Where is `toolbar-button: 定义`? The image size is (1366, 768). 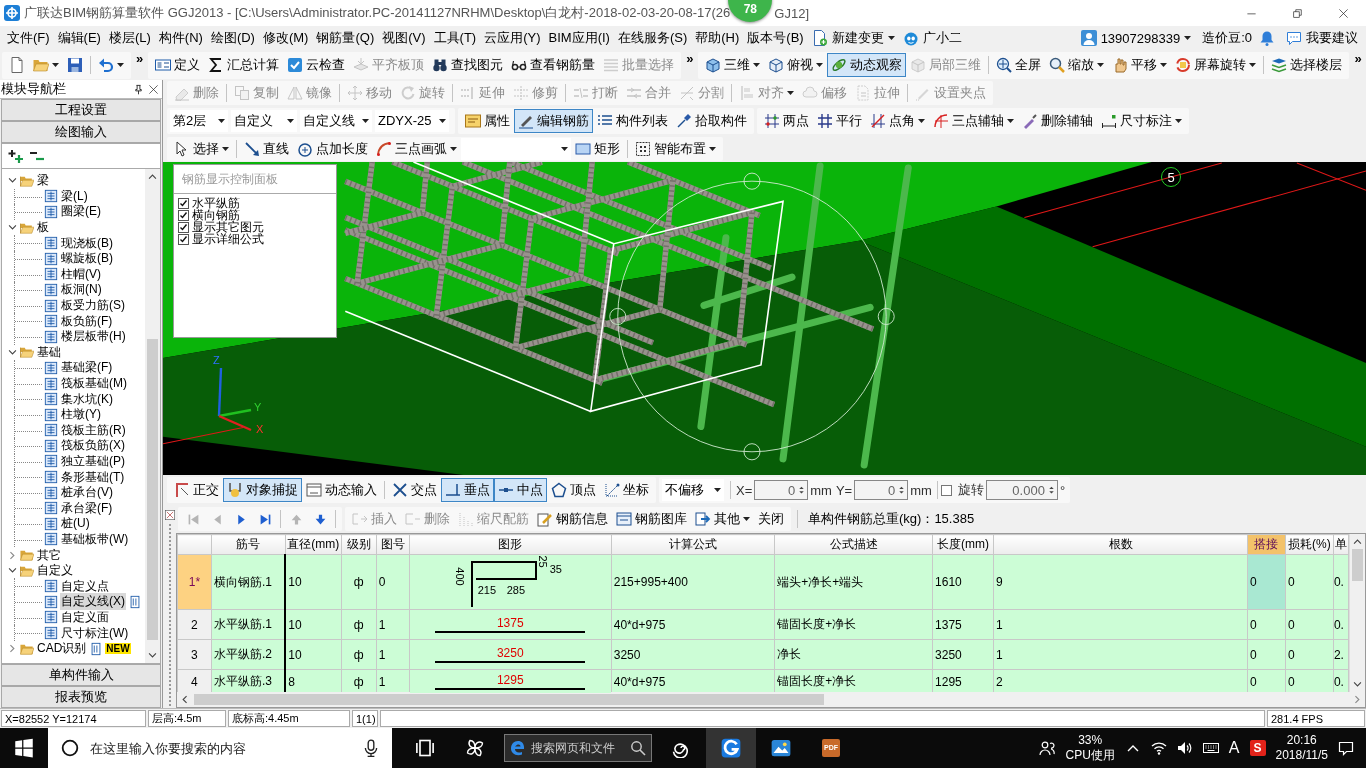 toolbar-button: 定义 is located at coordinates (178, 65).